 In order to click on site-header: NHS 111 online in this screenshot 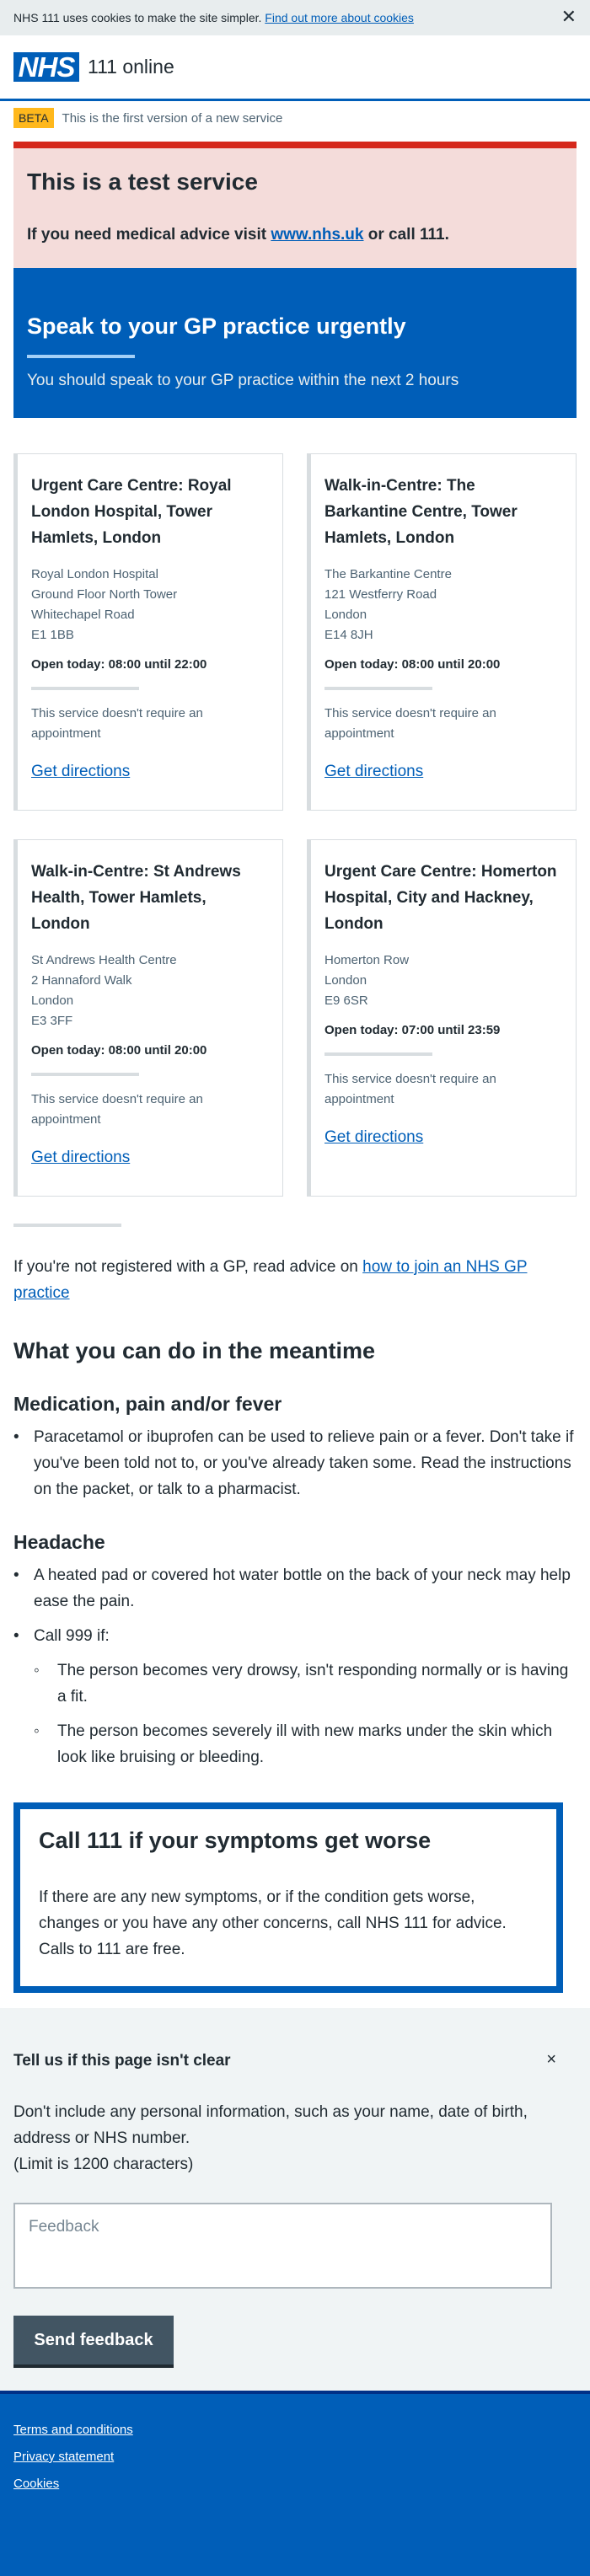, I will do `click(295, 68)`.